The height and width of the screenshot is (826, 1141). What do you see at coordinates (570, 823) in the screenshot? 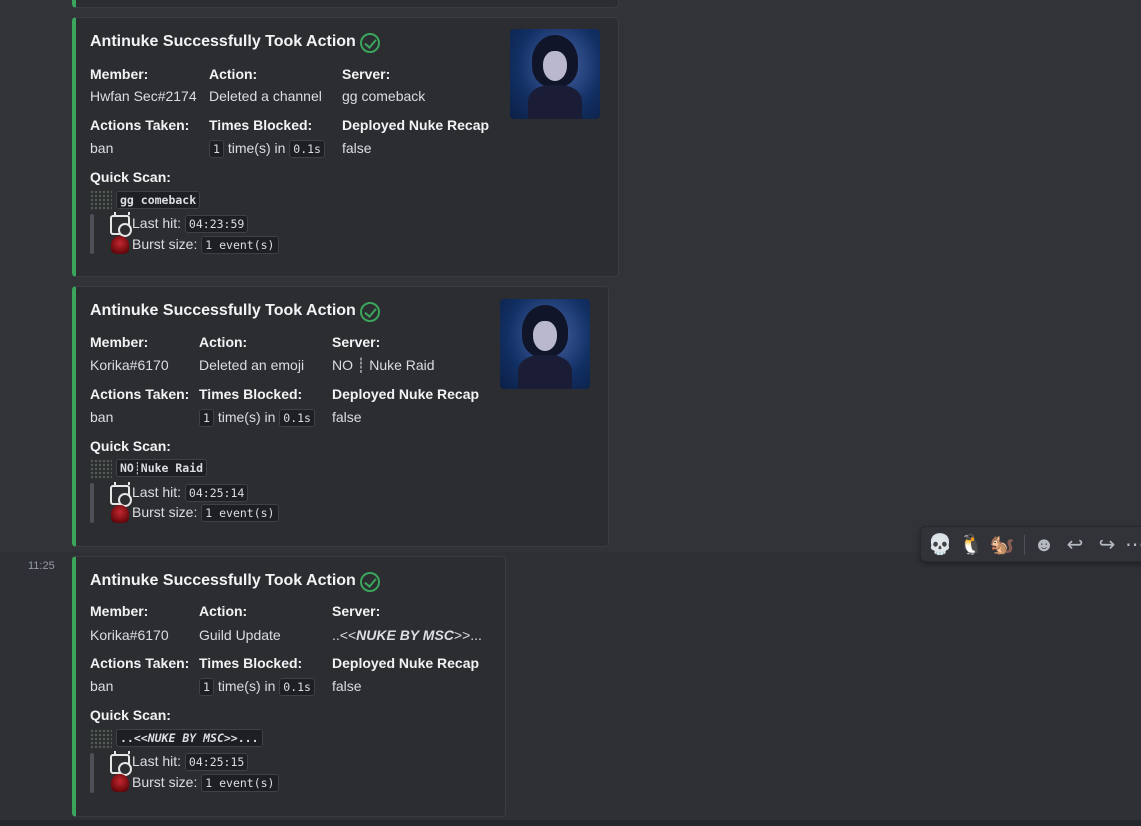
I see `bottom-divider` at bounding box center [570, 823].